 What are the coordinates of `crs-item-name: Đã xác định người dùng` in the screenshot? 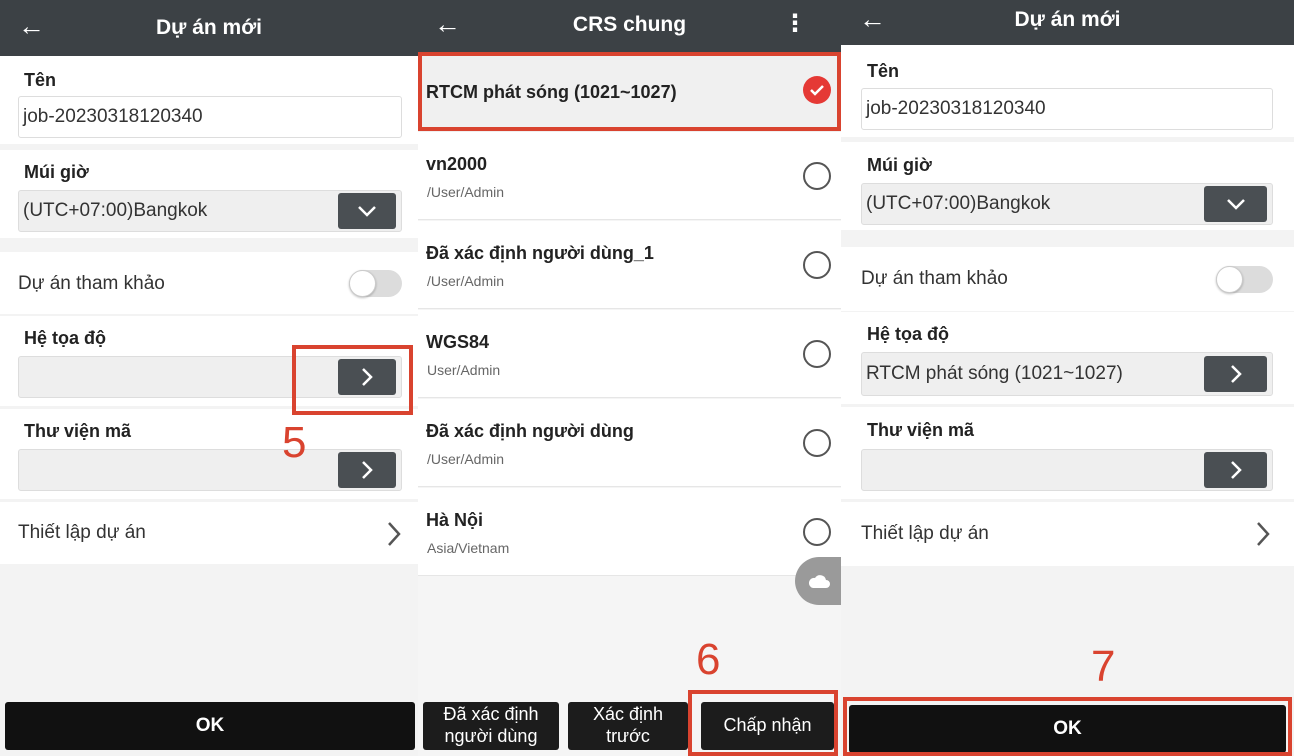 It's located at (530, 431).